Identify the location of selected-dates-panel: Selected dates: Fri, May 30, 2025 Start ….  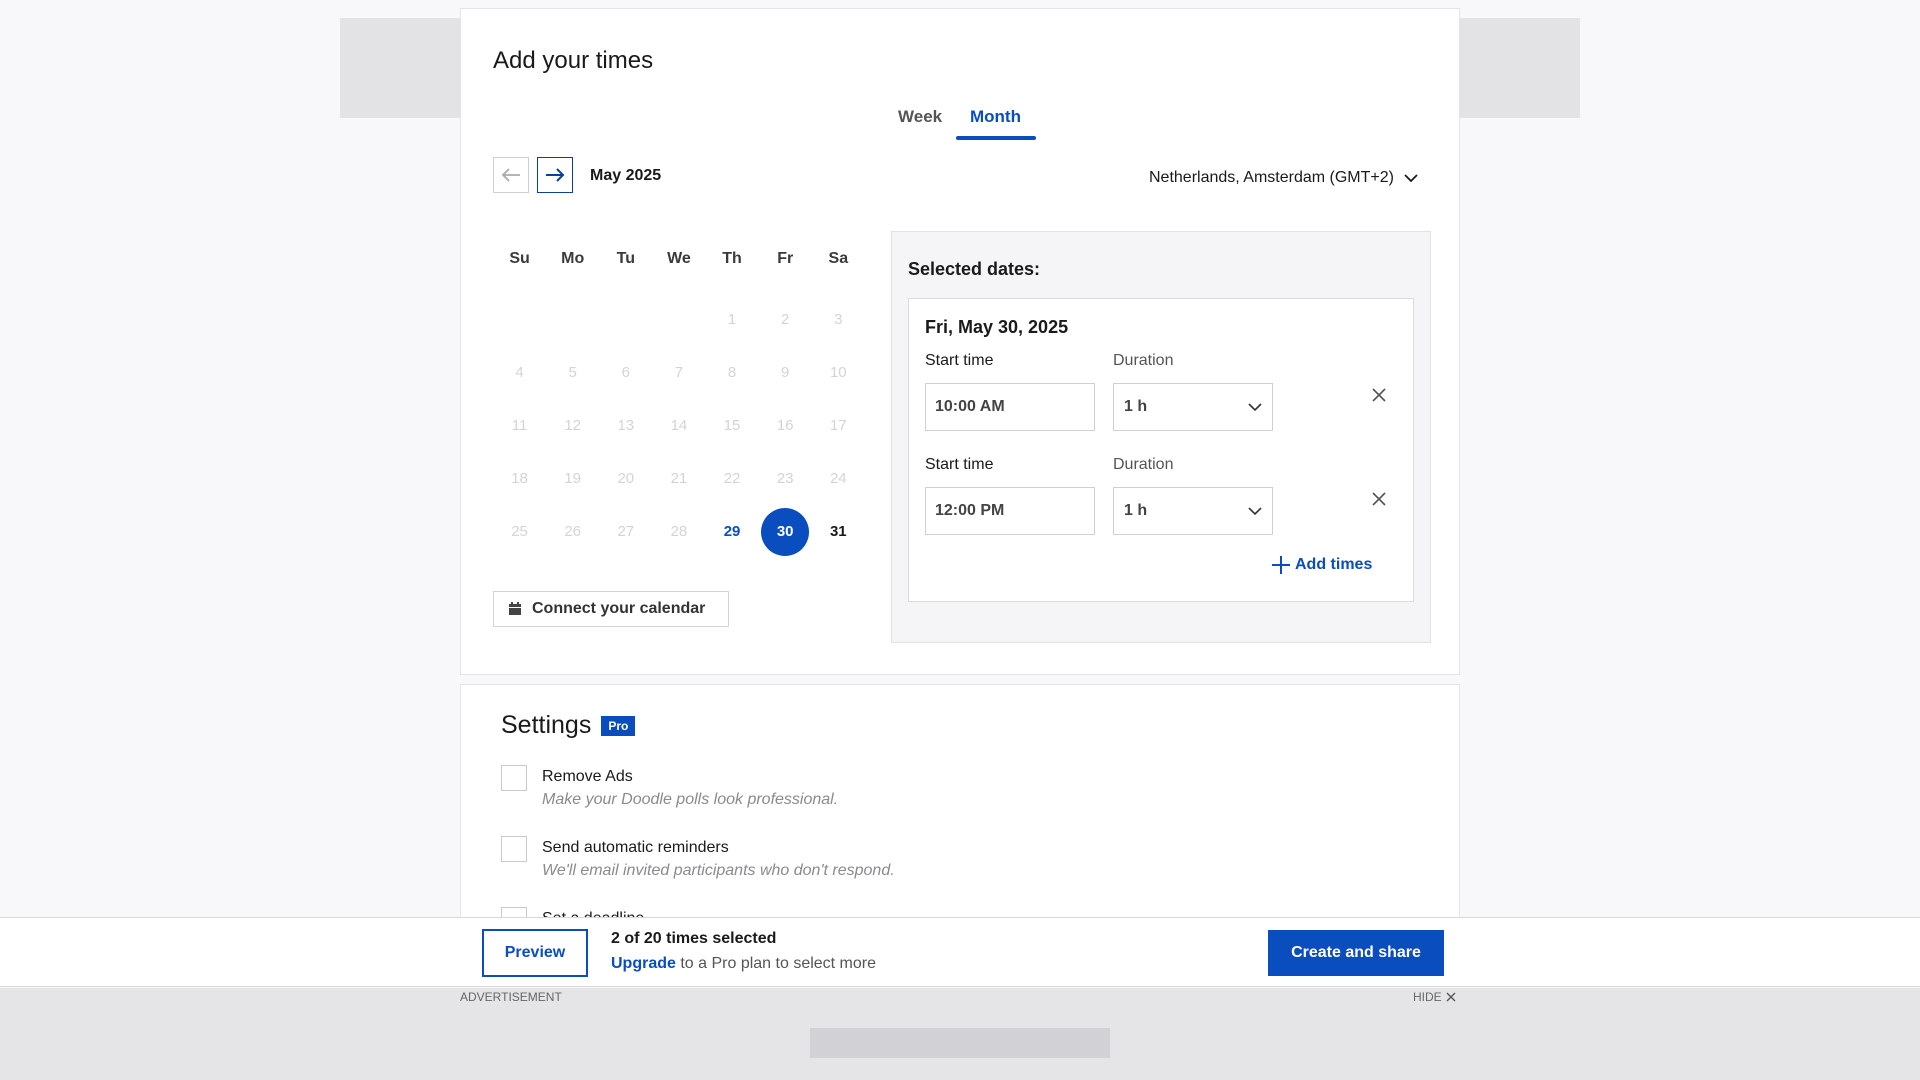
(1161, 437).